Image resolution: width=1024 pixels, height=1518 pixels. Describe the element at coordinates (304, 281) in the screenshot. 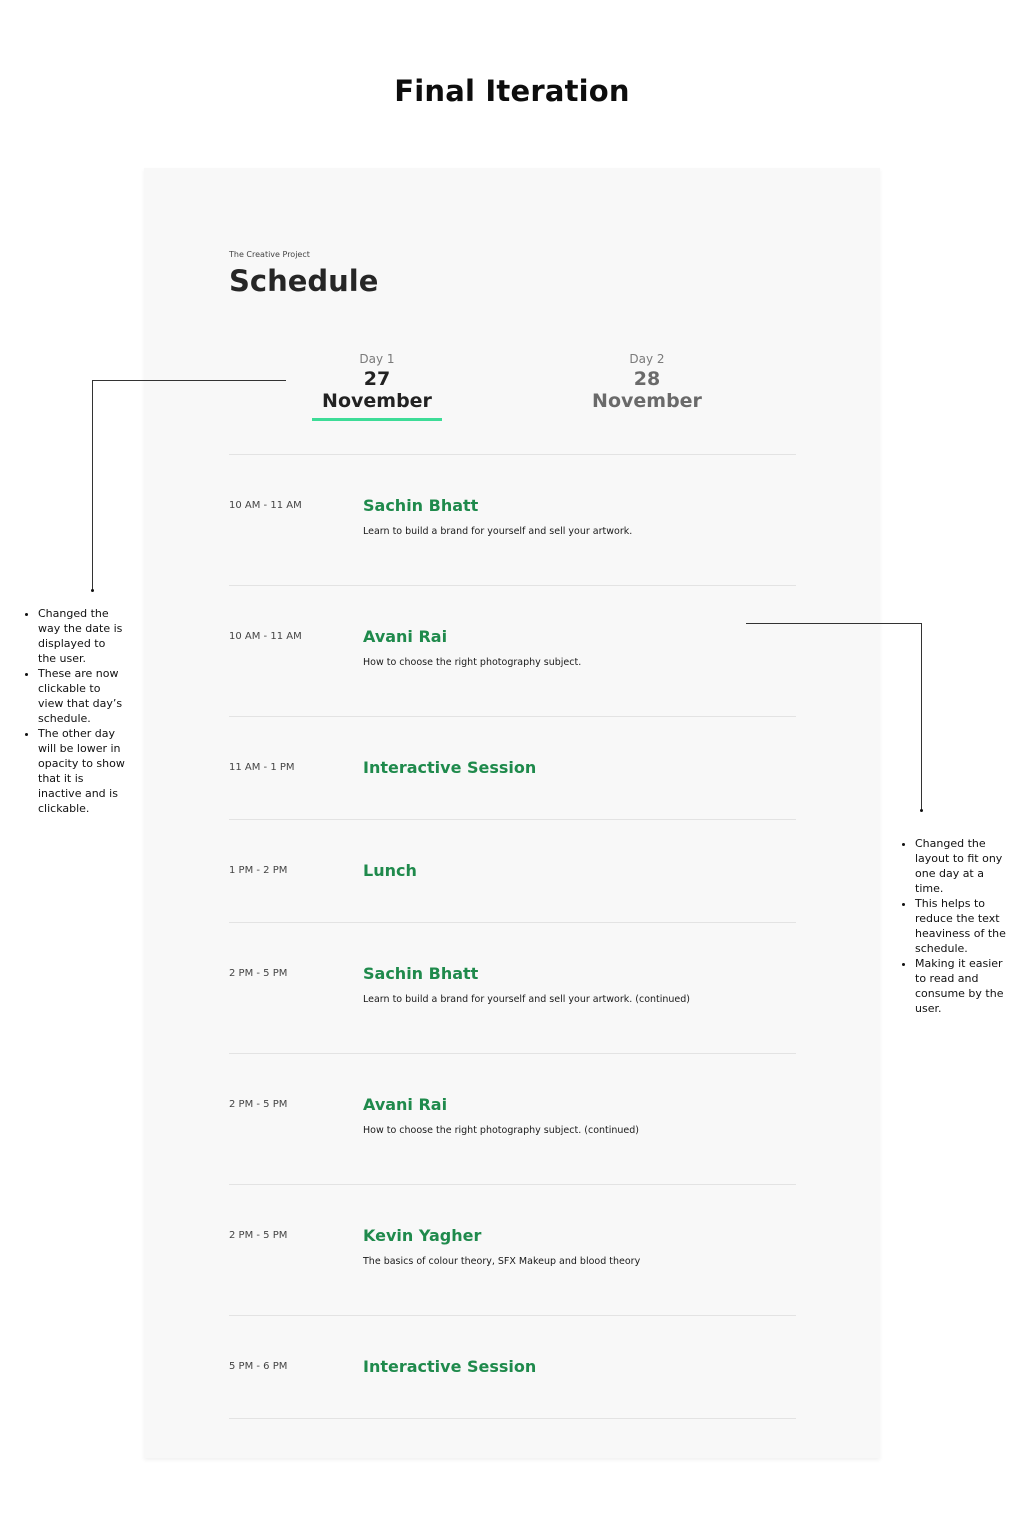

I see `schedule-heading: Schedule` at that location.